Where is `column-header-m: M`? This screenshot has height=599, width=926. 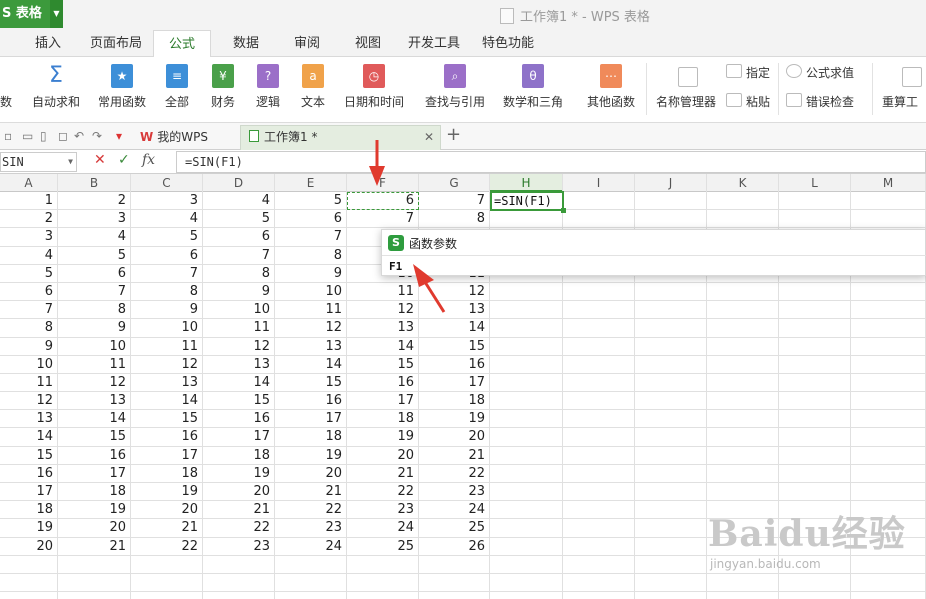
column-header-m: M is located at coordinates (888, 183).